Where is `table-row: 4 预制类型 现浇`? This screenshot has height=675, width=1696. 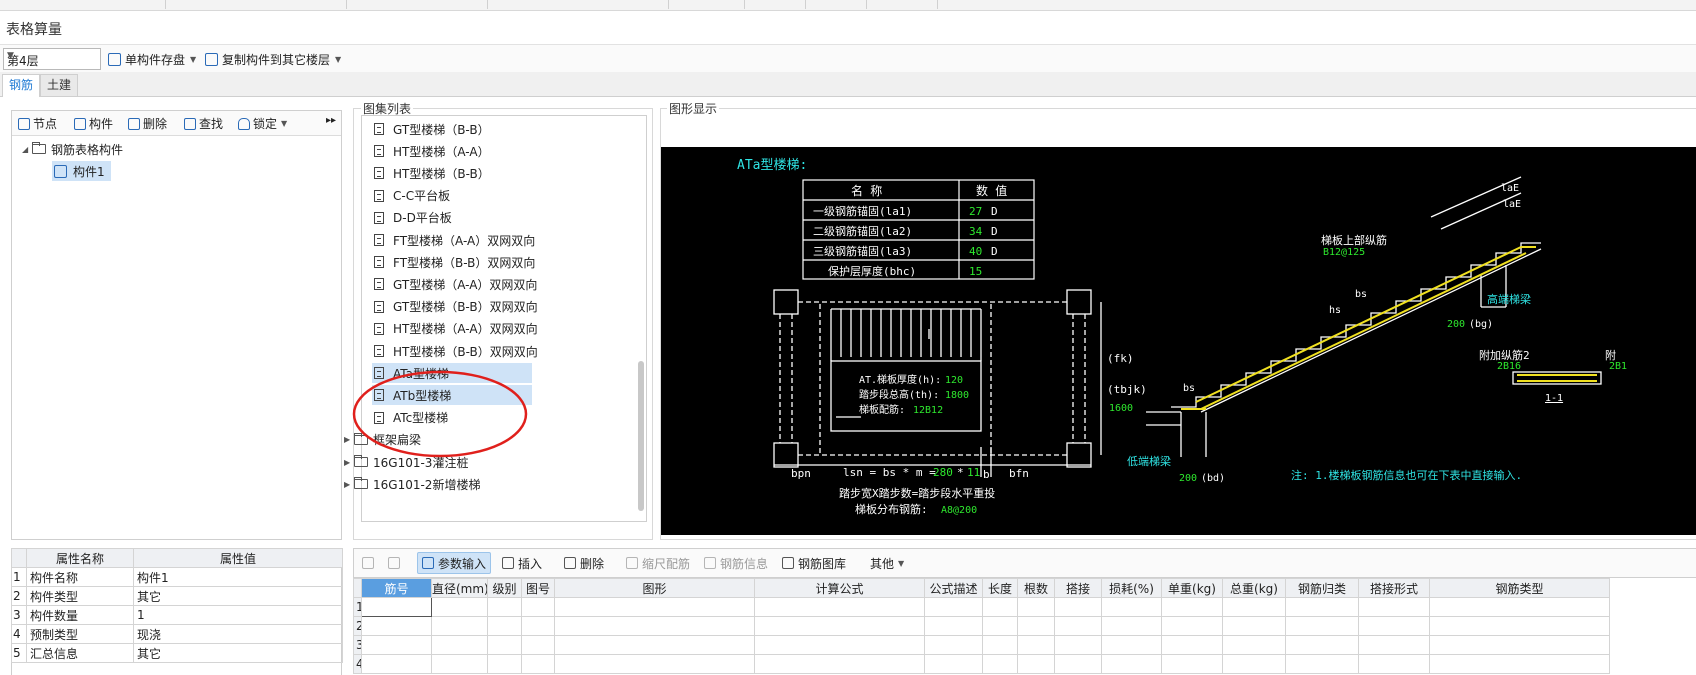 table-row: 4 预制类型 现浇 is located at coordinates (177, 634).